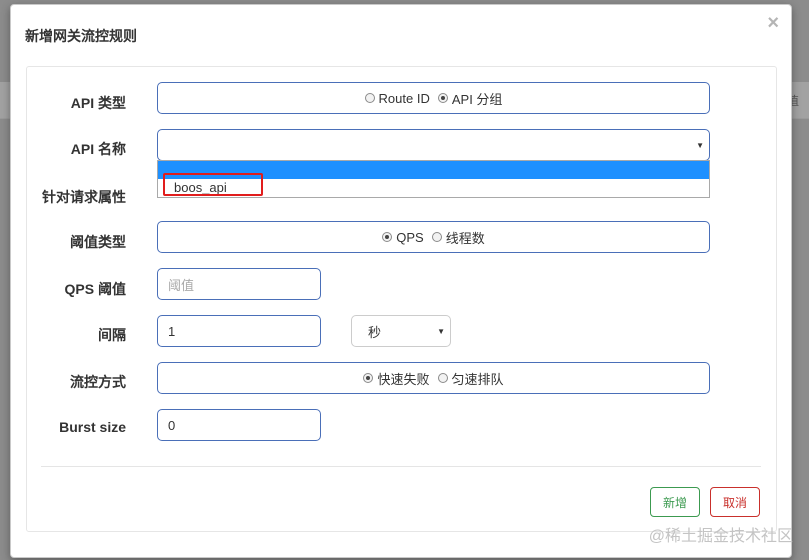 The image size is (809, 560). I want to click on cancel-button: 取消, so click(735, 502).